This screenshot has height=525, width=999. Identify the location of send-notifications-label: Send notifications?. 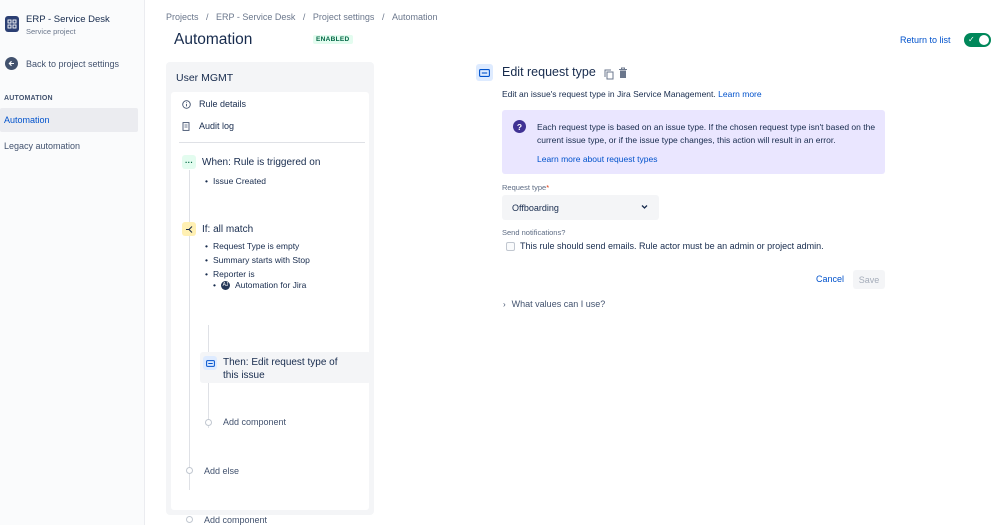
(534, 232).